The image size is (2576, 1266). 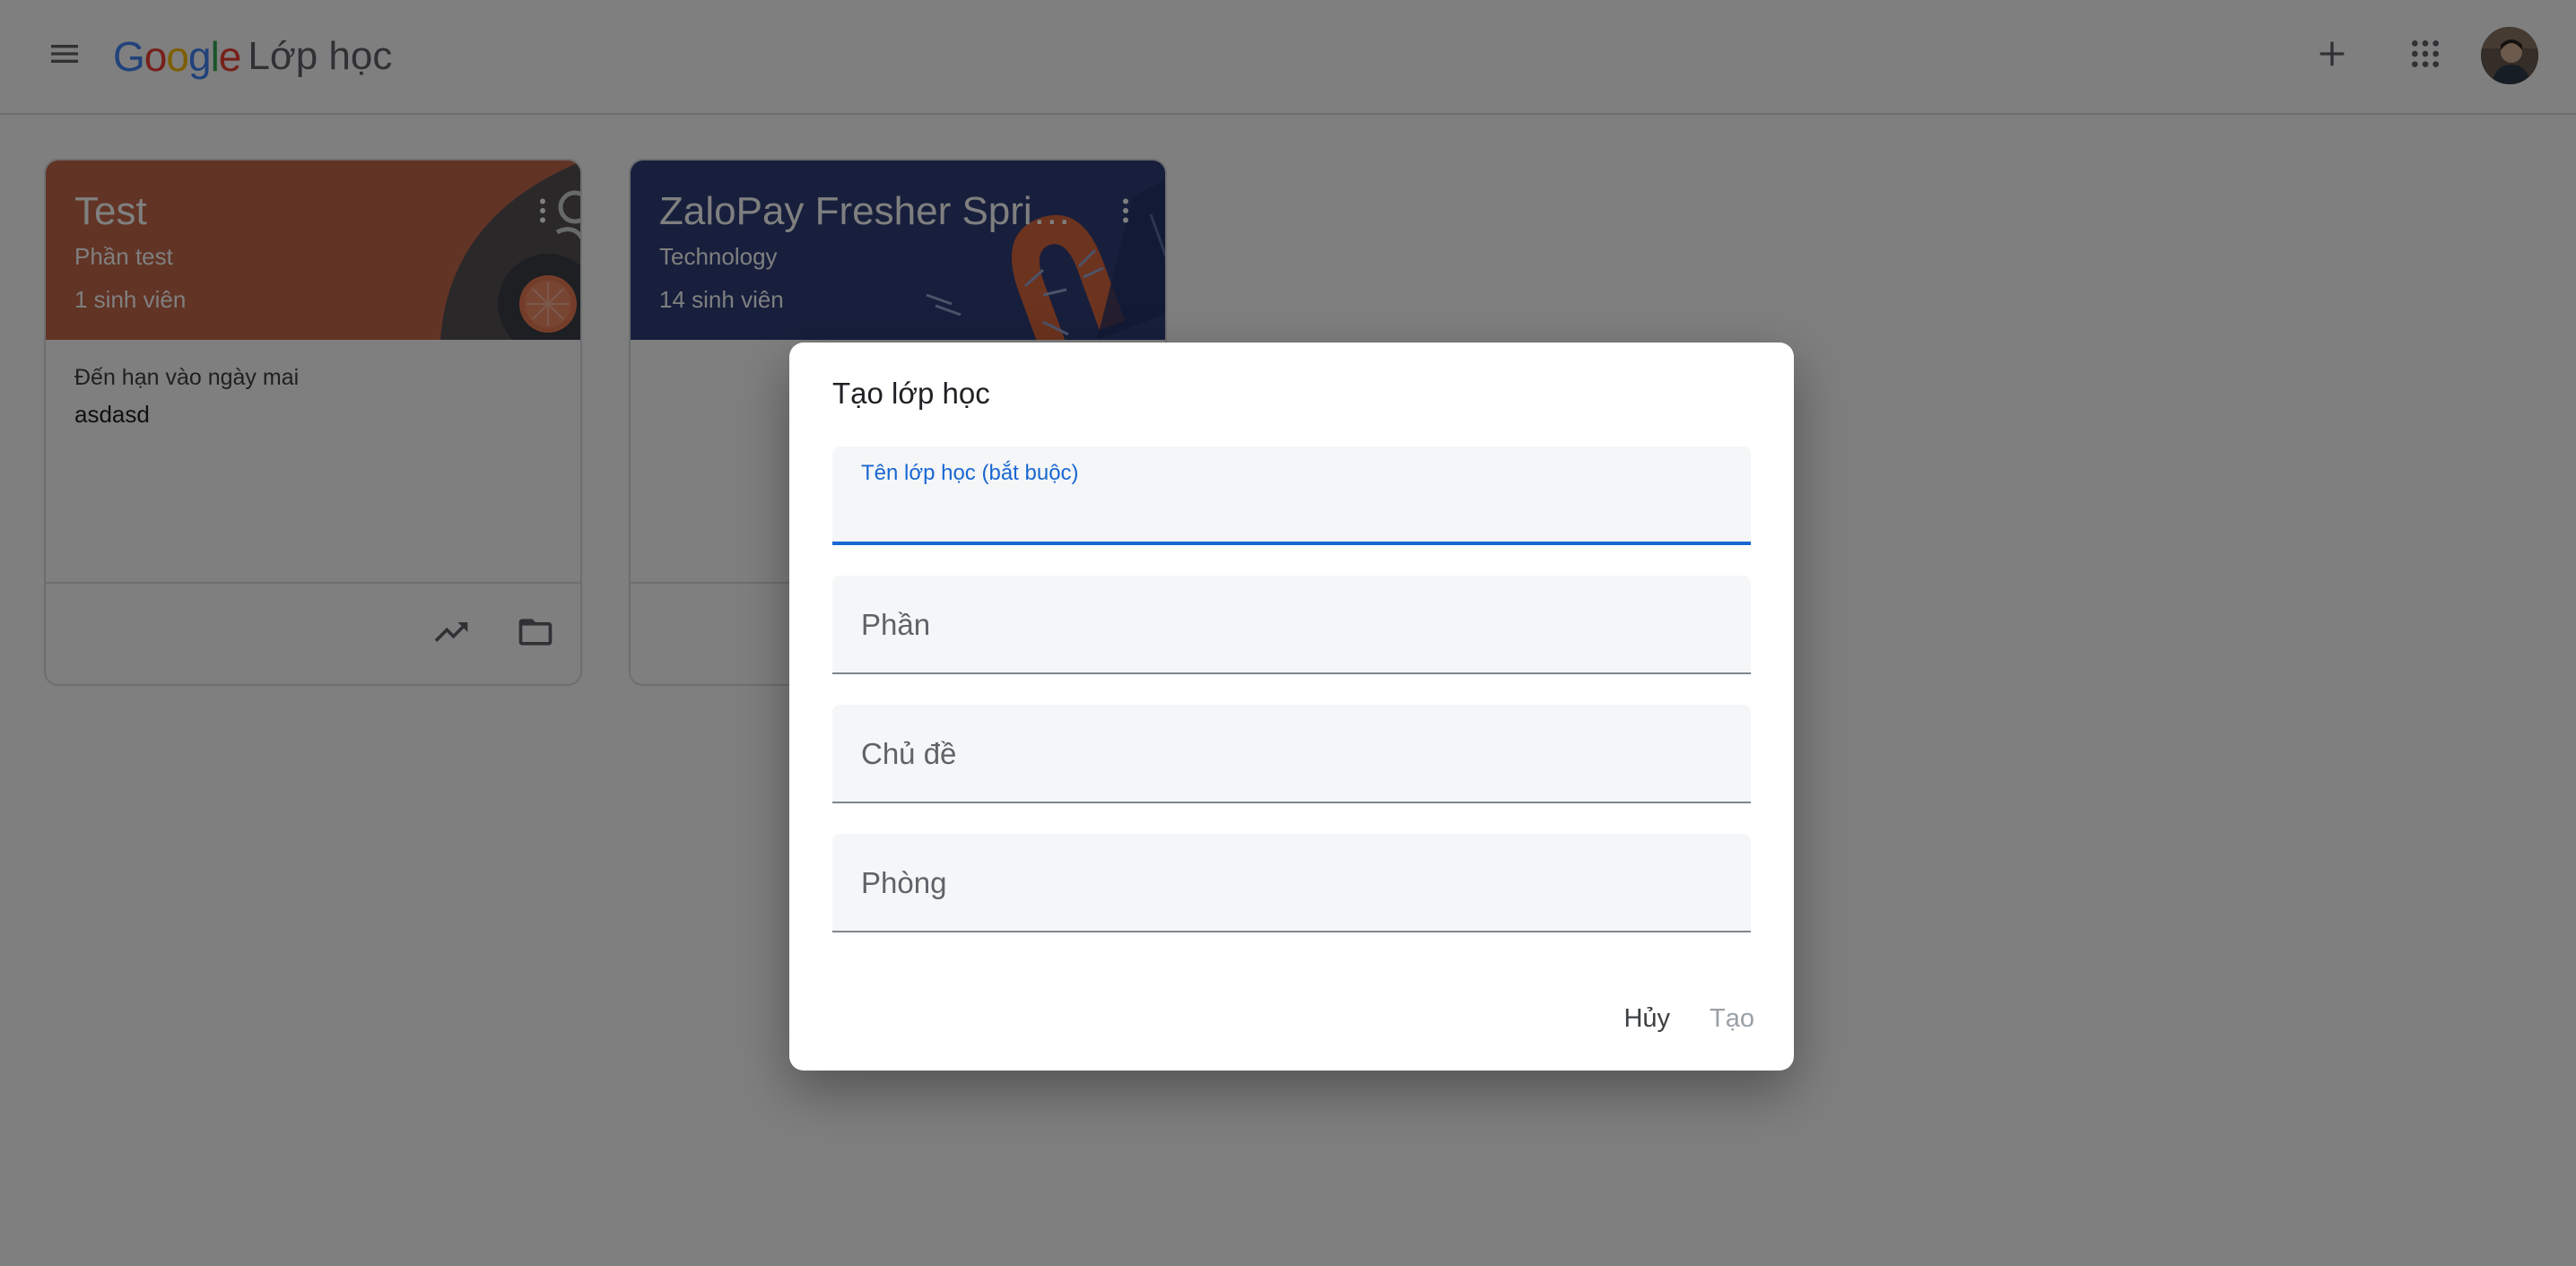 What do you see at coordinates (1689, 1018) in the screenshot?
I see `dialog-actions: Hủy Tạo` at bounding box center [1689, 1018].